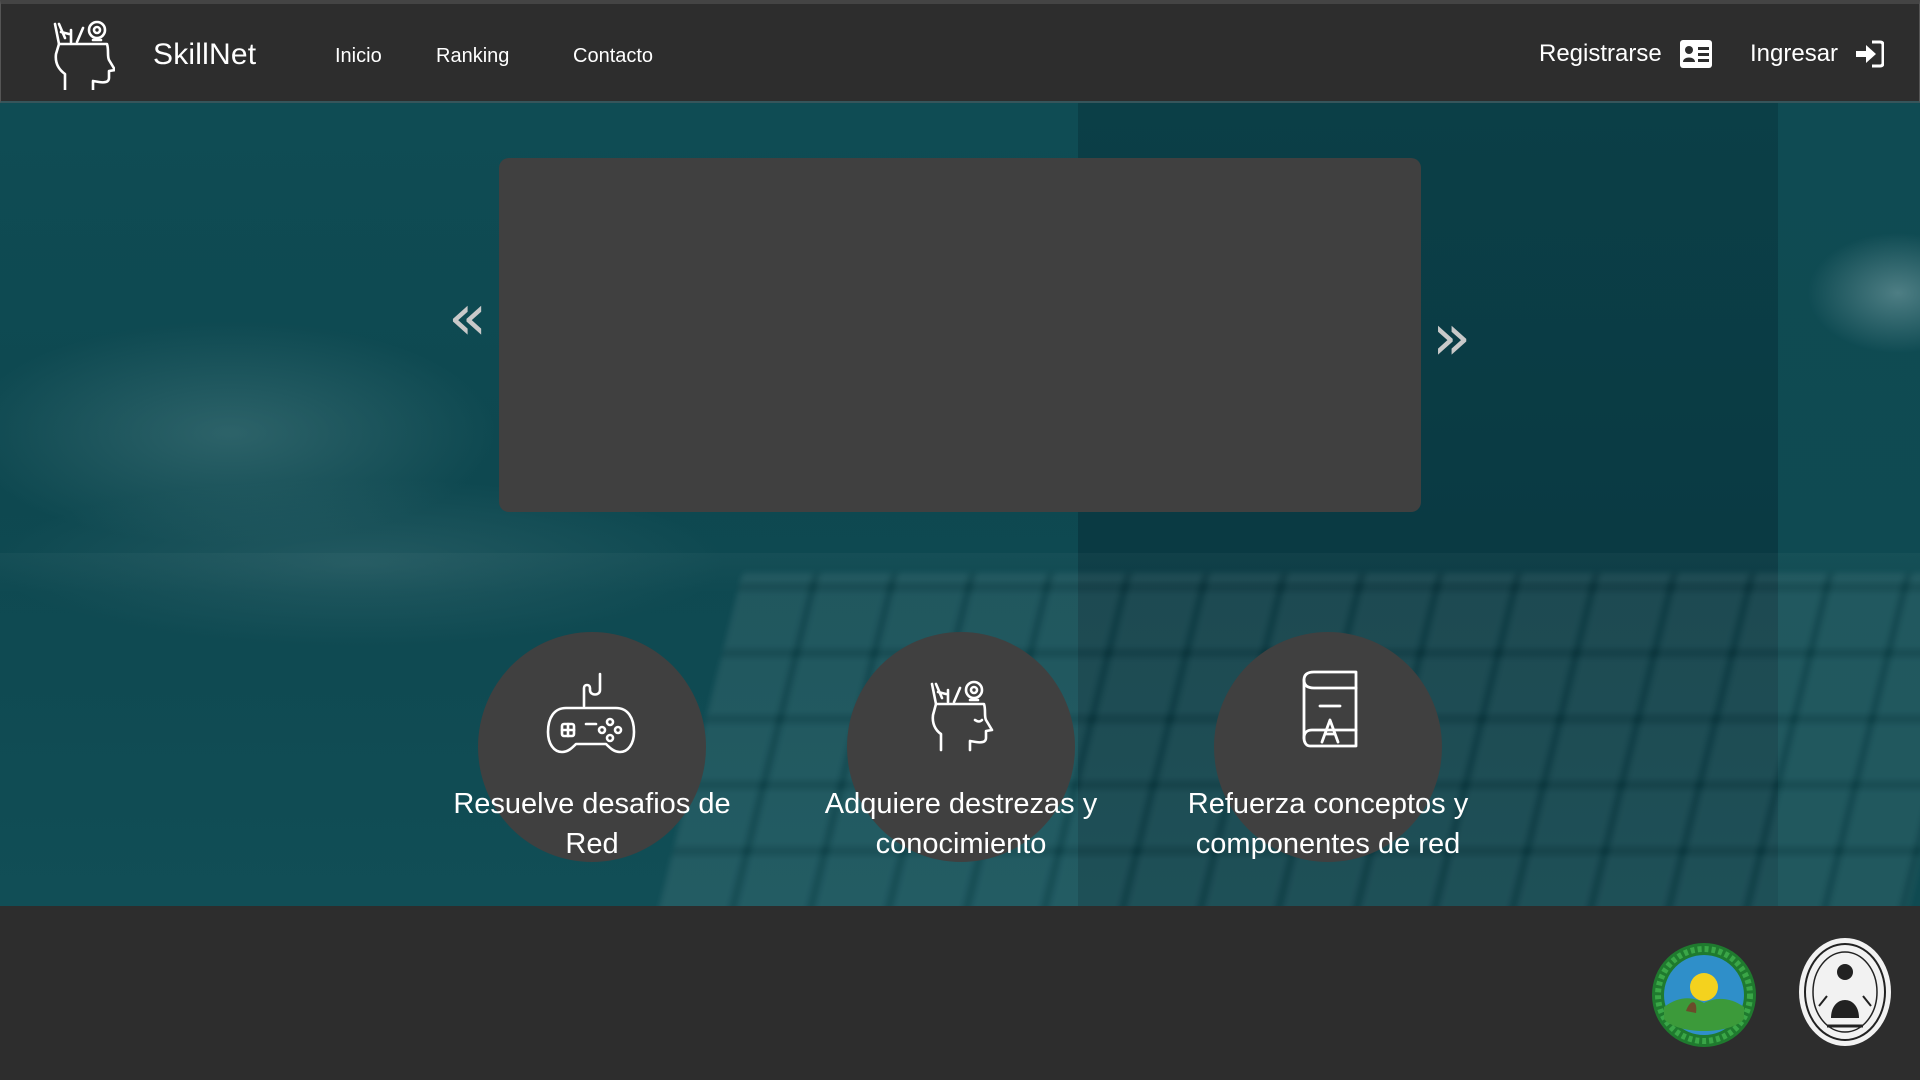  Describe the element at coordinates (1704, 995) in the screenshot. I see `green-seal-logo` at that location.